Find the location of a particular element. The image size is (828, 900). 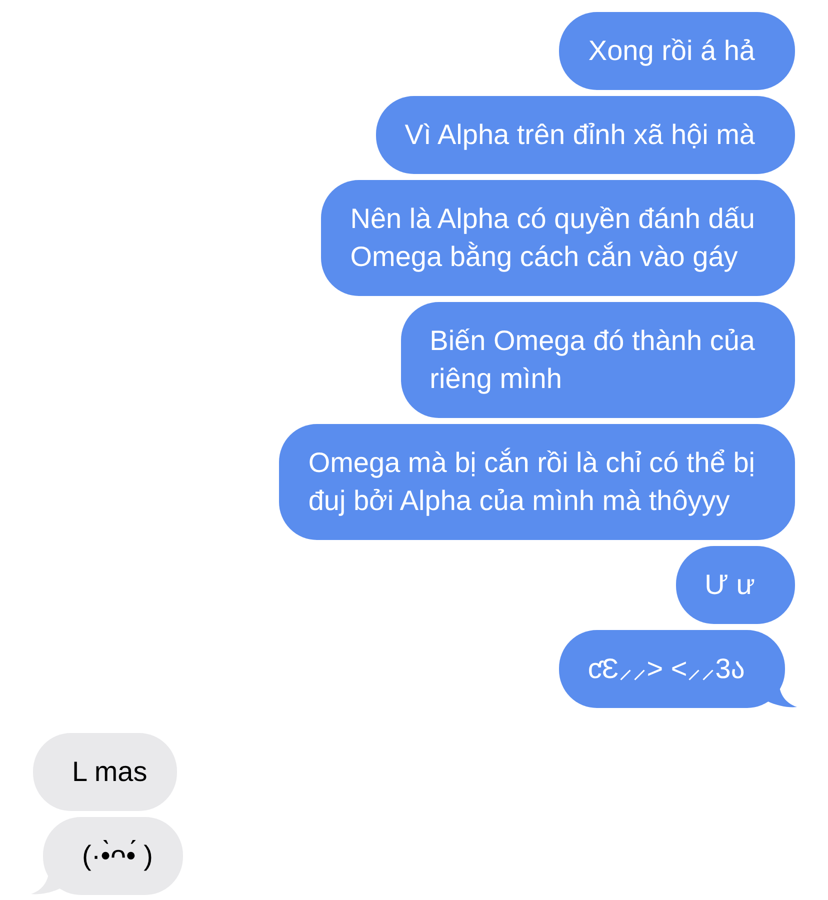

message-bubble: Ư ư is located at coordinates (735, 585).